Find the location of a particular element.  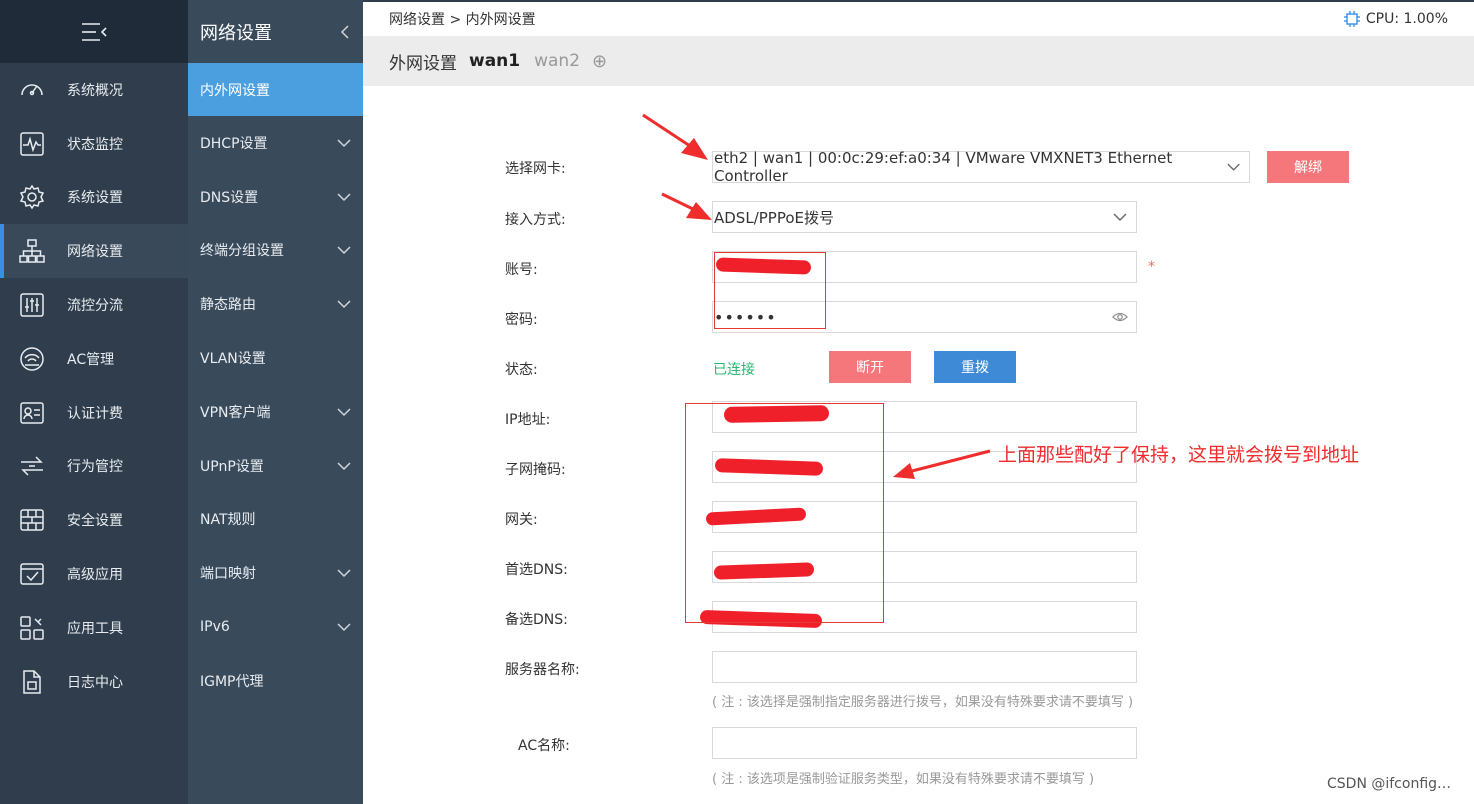

subnav-item-label: NAT规则 is located at coordinates (228, 520).